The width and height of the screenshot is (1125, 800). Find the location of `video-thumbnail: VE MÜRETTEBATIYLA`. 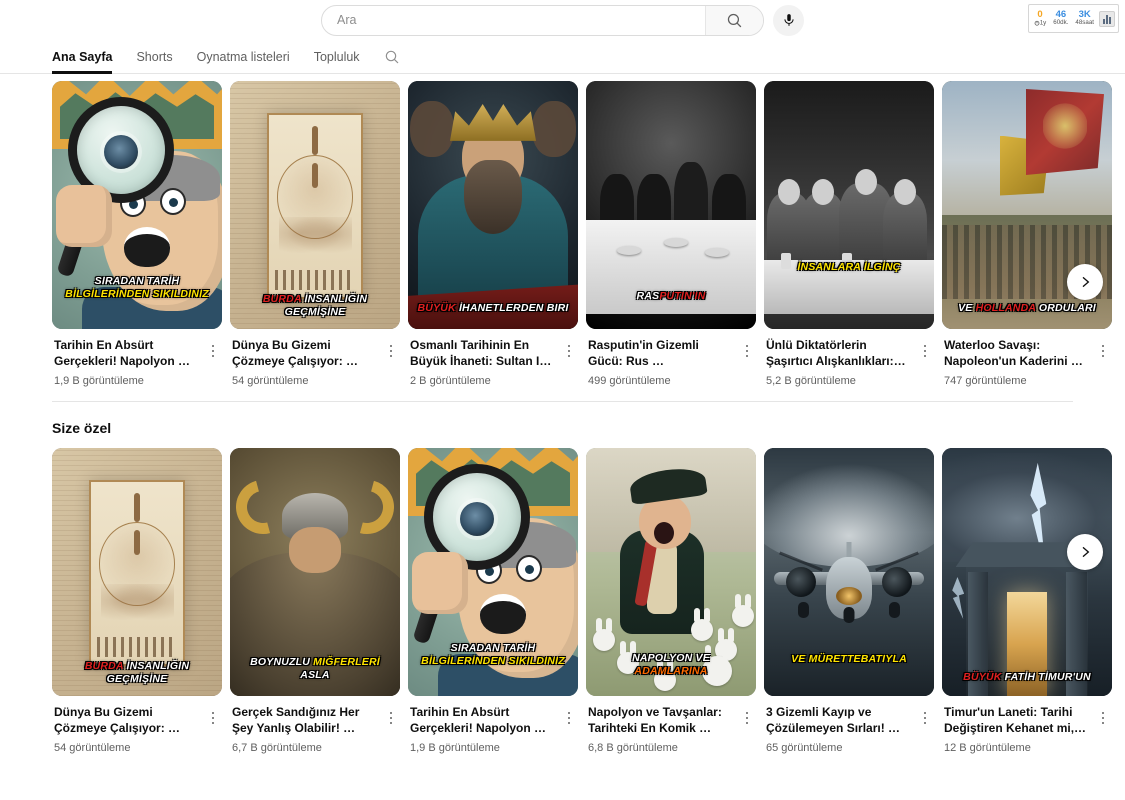

video-thumbnail: VE MÜRETTEBATIYLA is located at coordinates (849, 572).